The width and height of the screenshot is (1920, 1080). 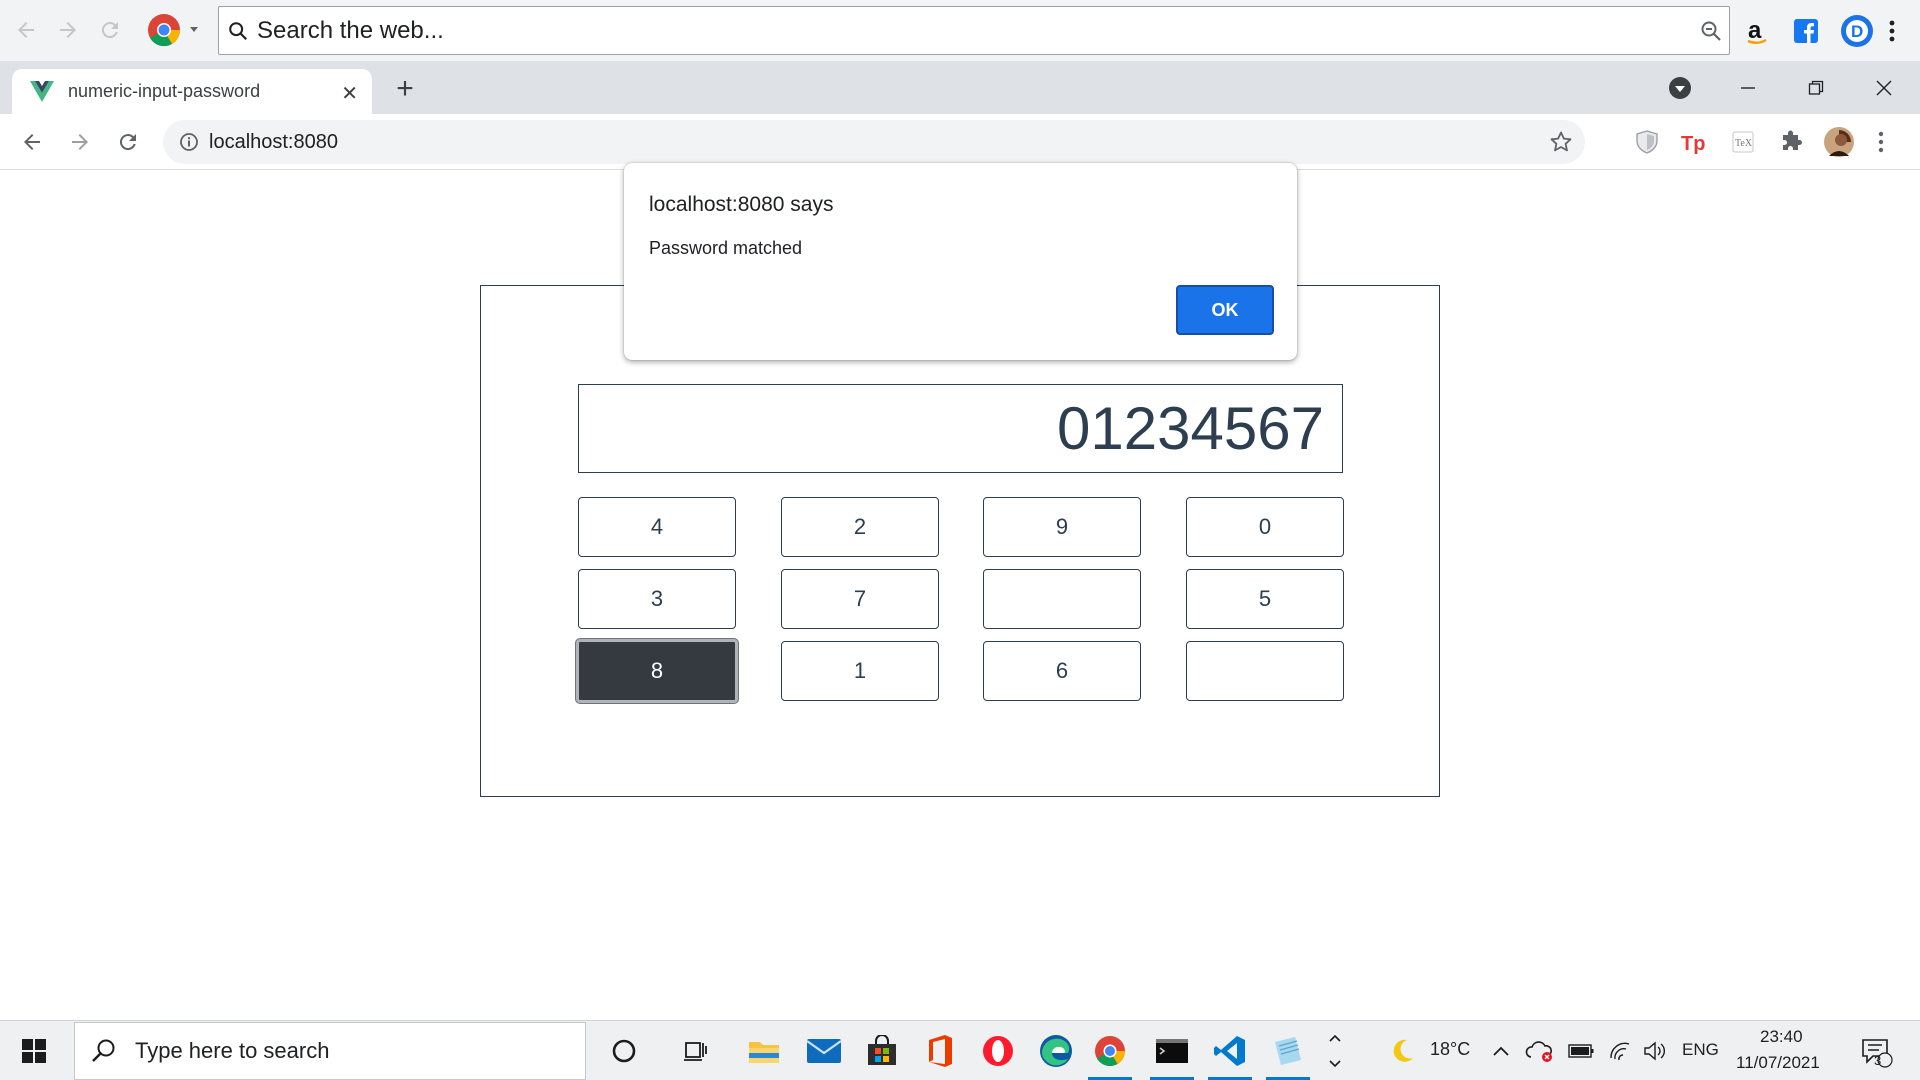 I want to click on notepad-icon, so click(x=1288, y=1051).